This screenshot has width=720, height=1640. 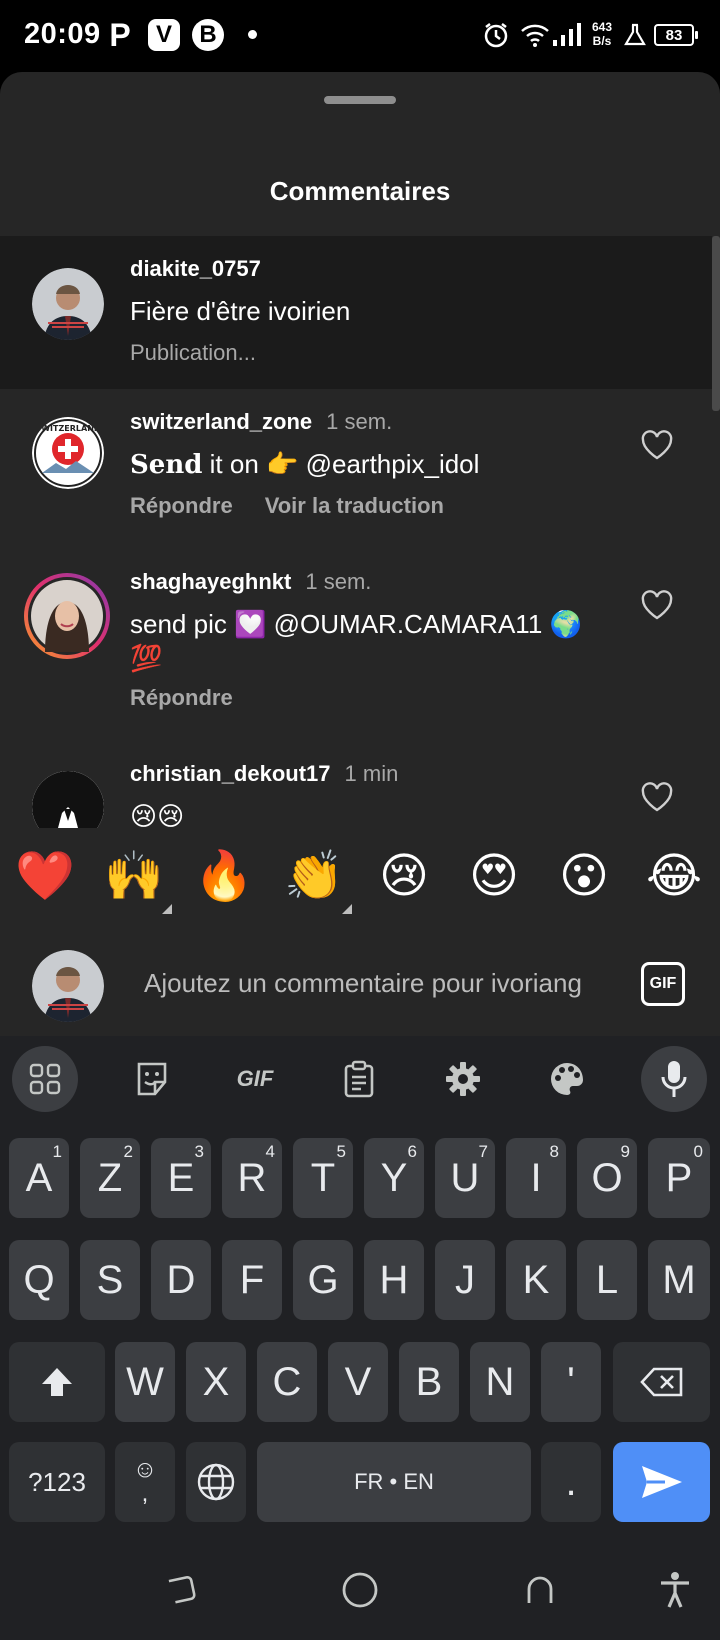 What do you see at coordinates (663, 984) in the screenshot?
I see `gif-button: GIF` at bounding box center [663, 984].